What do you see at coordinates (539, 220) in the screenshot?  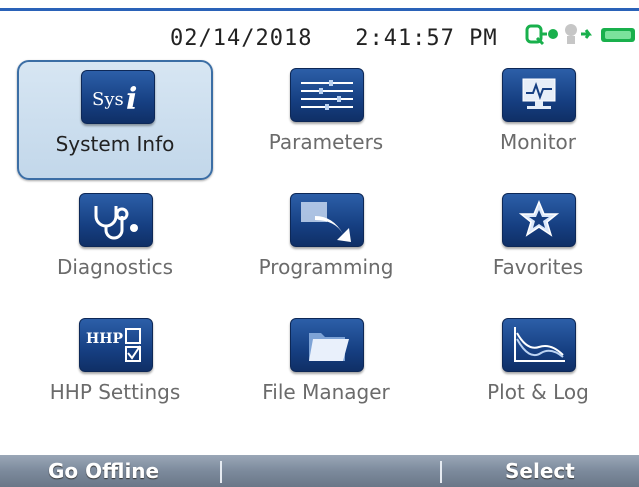 I see `favorites-icon` at bounding box center [539, 220].